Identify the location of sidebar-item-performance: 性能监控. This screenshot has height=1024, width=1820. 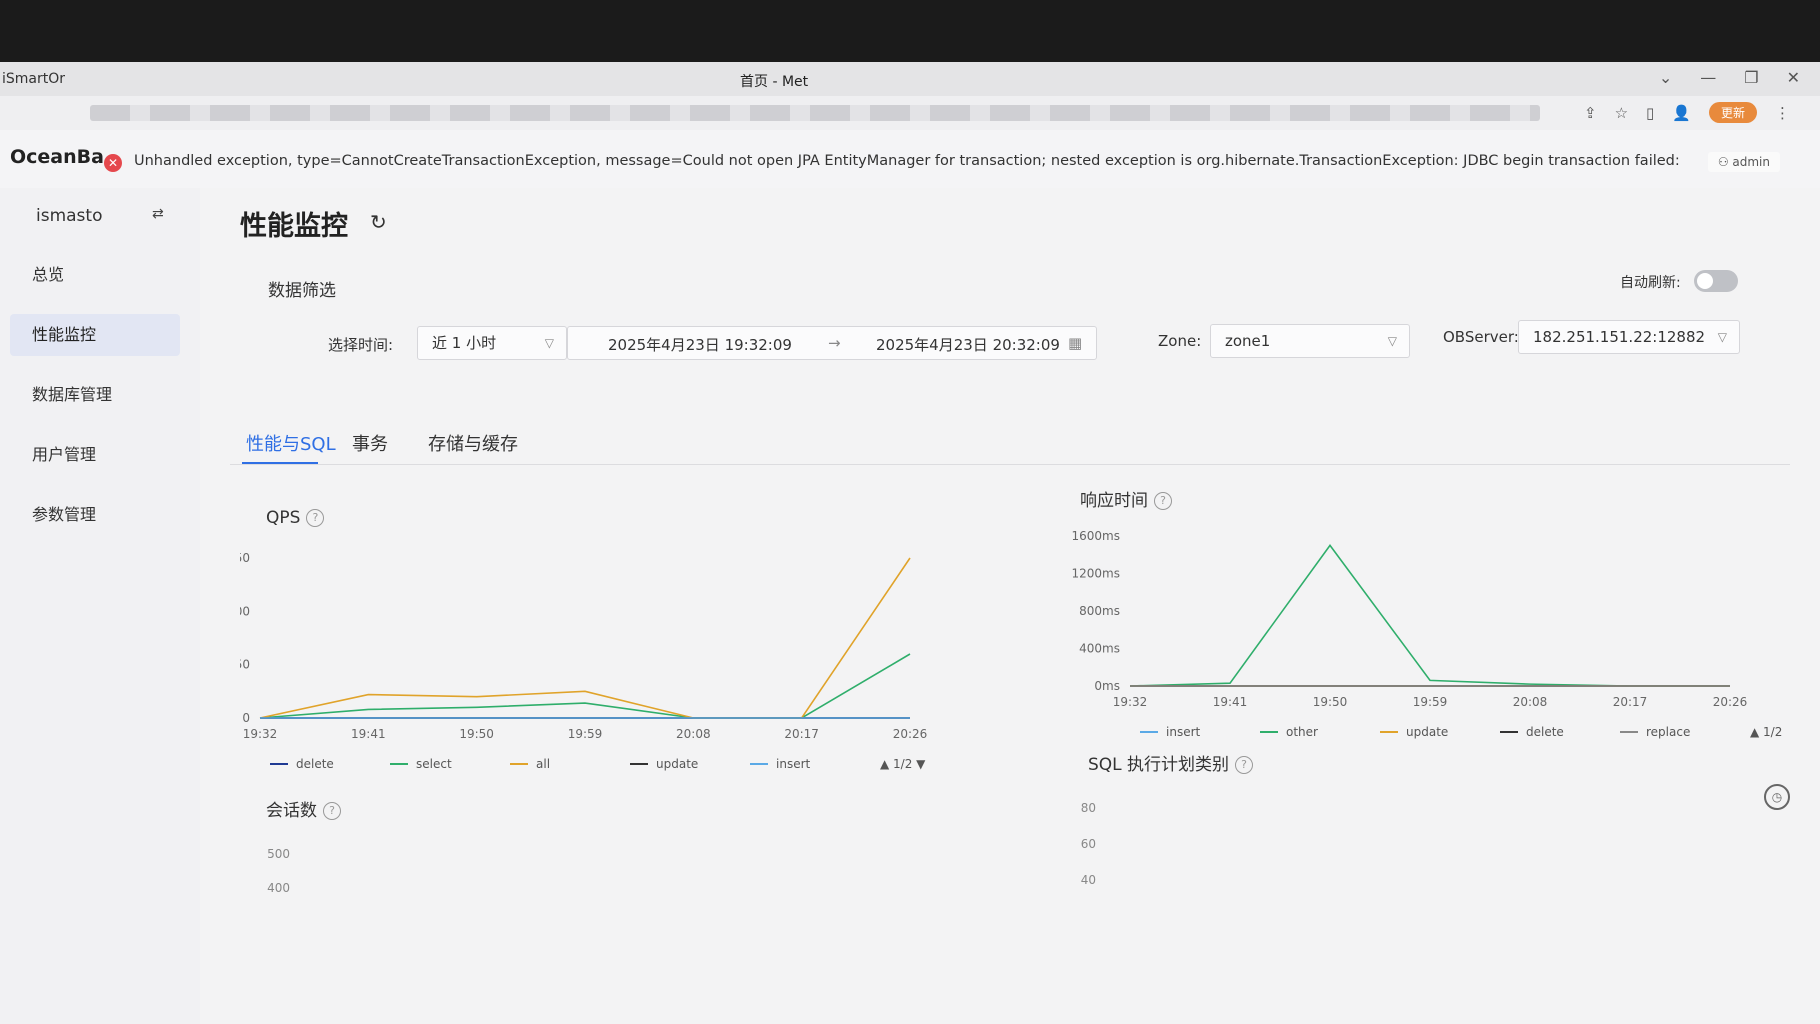
(95, 335).